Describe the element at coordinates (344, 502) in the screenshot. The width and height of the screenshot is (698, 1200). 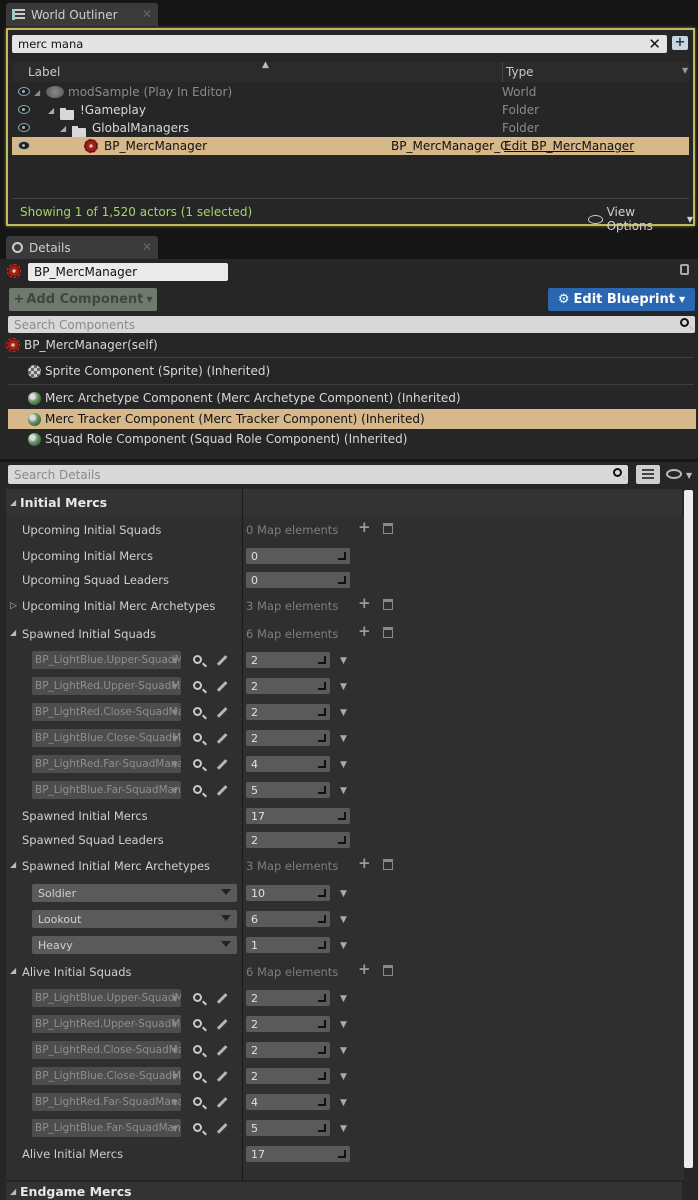
I see `category-initial-mercs: ◢ Initial Mercs` at that location.